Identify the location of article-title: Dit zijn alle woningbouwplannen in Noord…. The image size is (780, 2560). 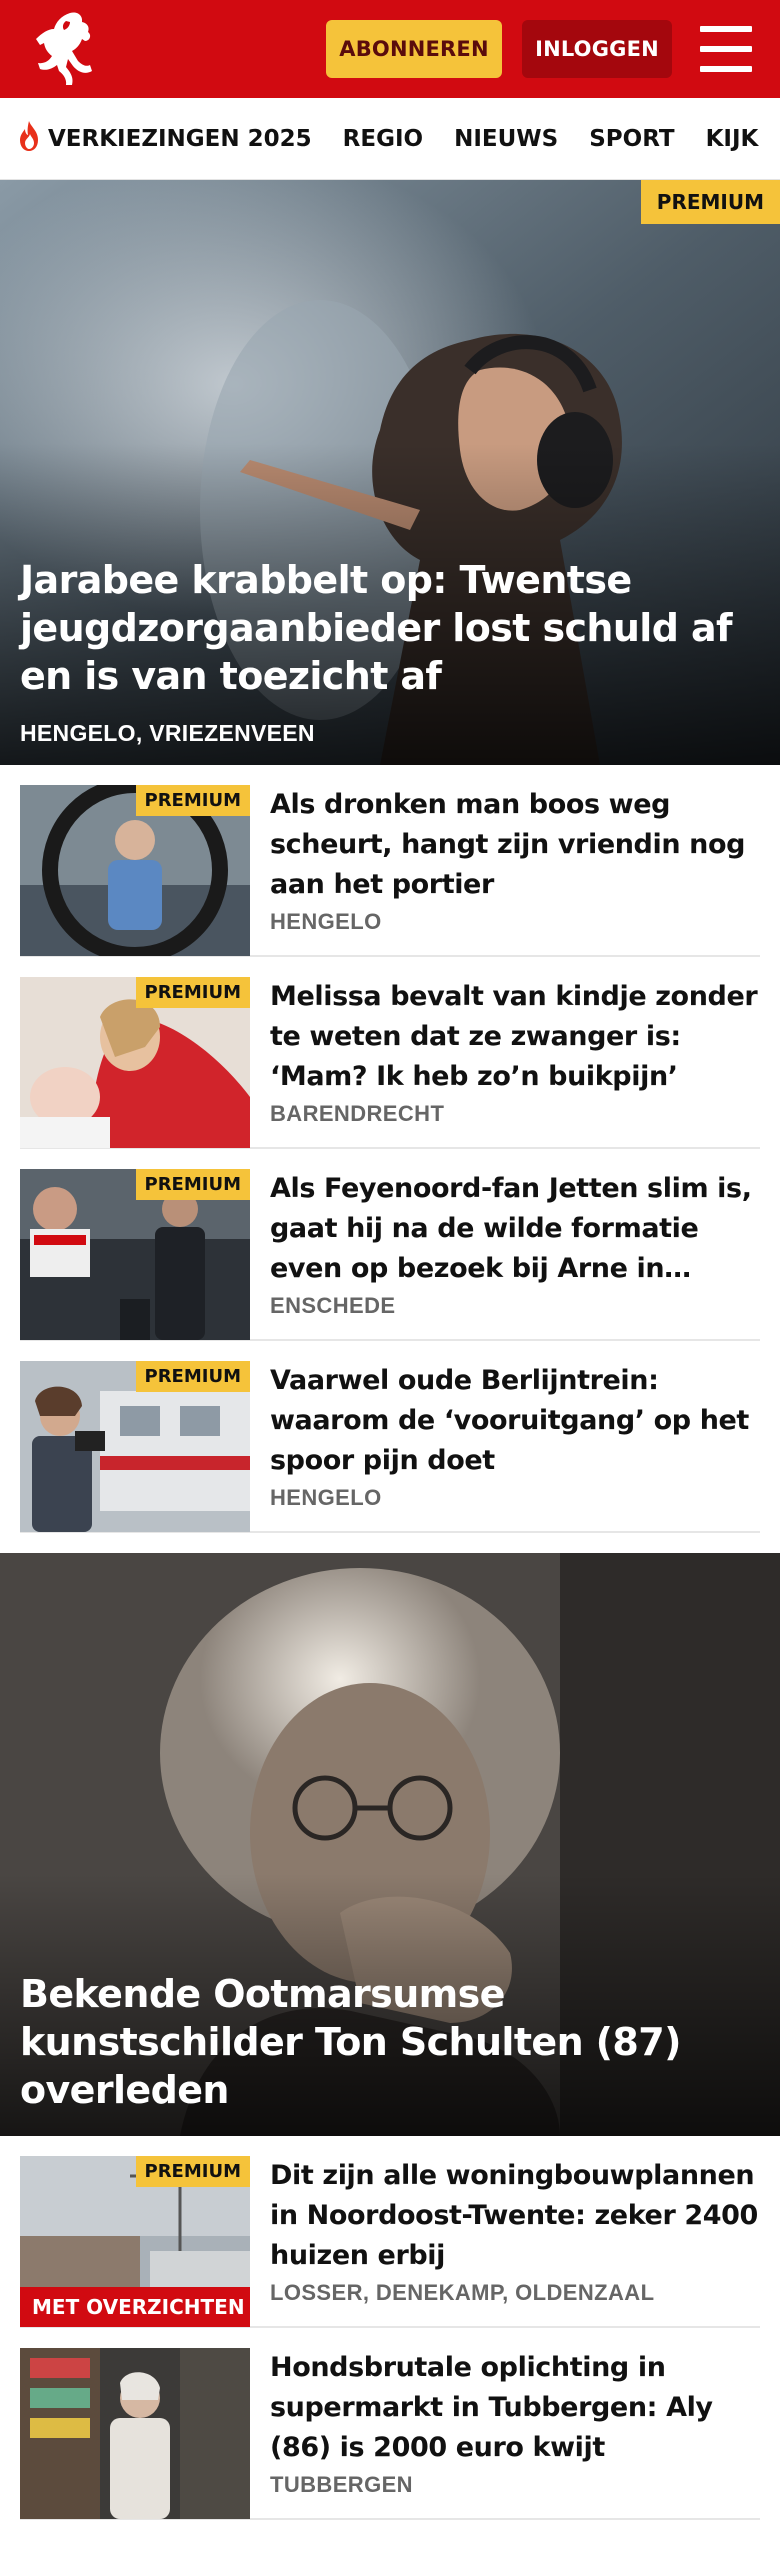
(515, 2216).